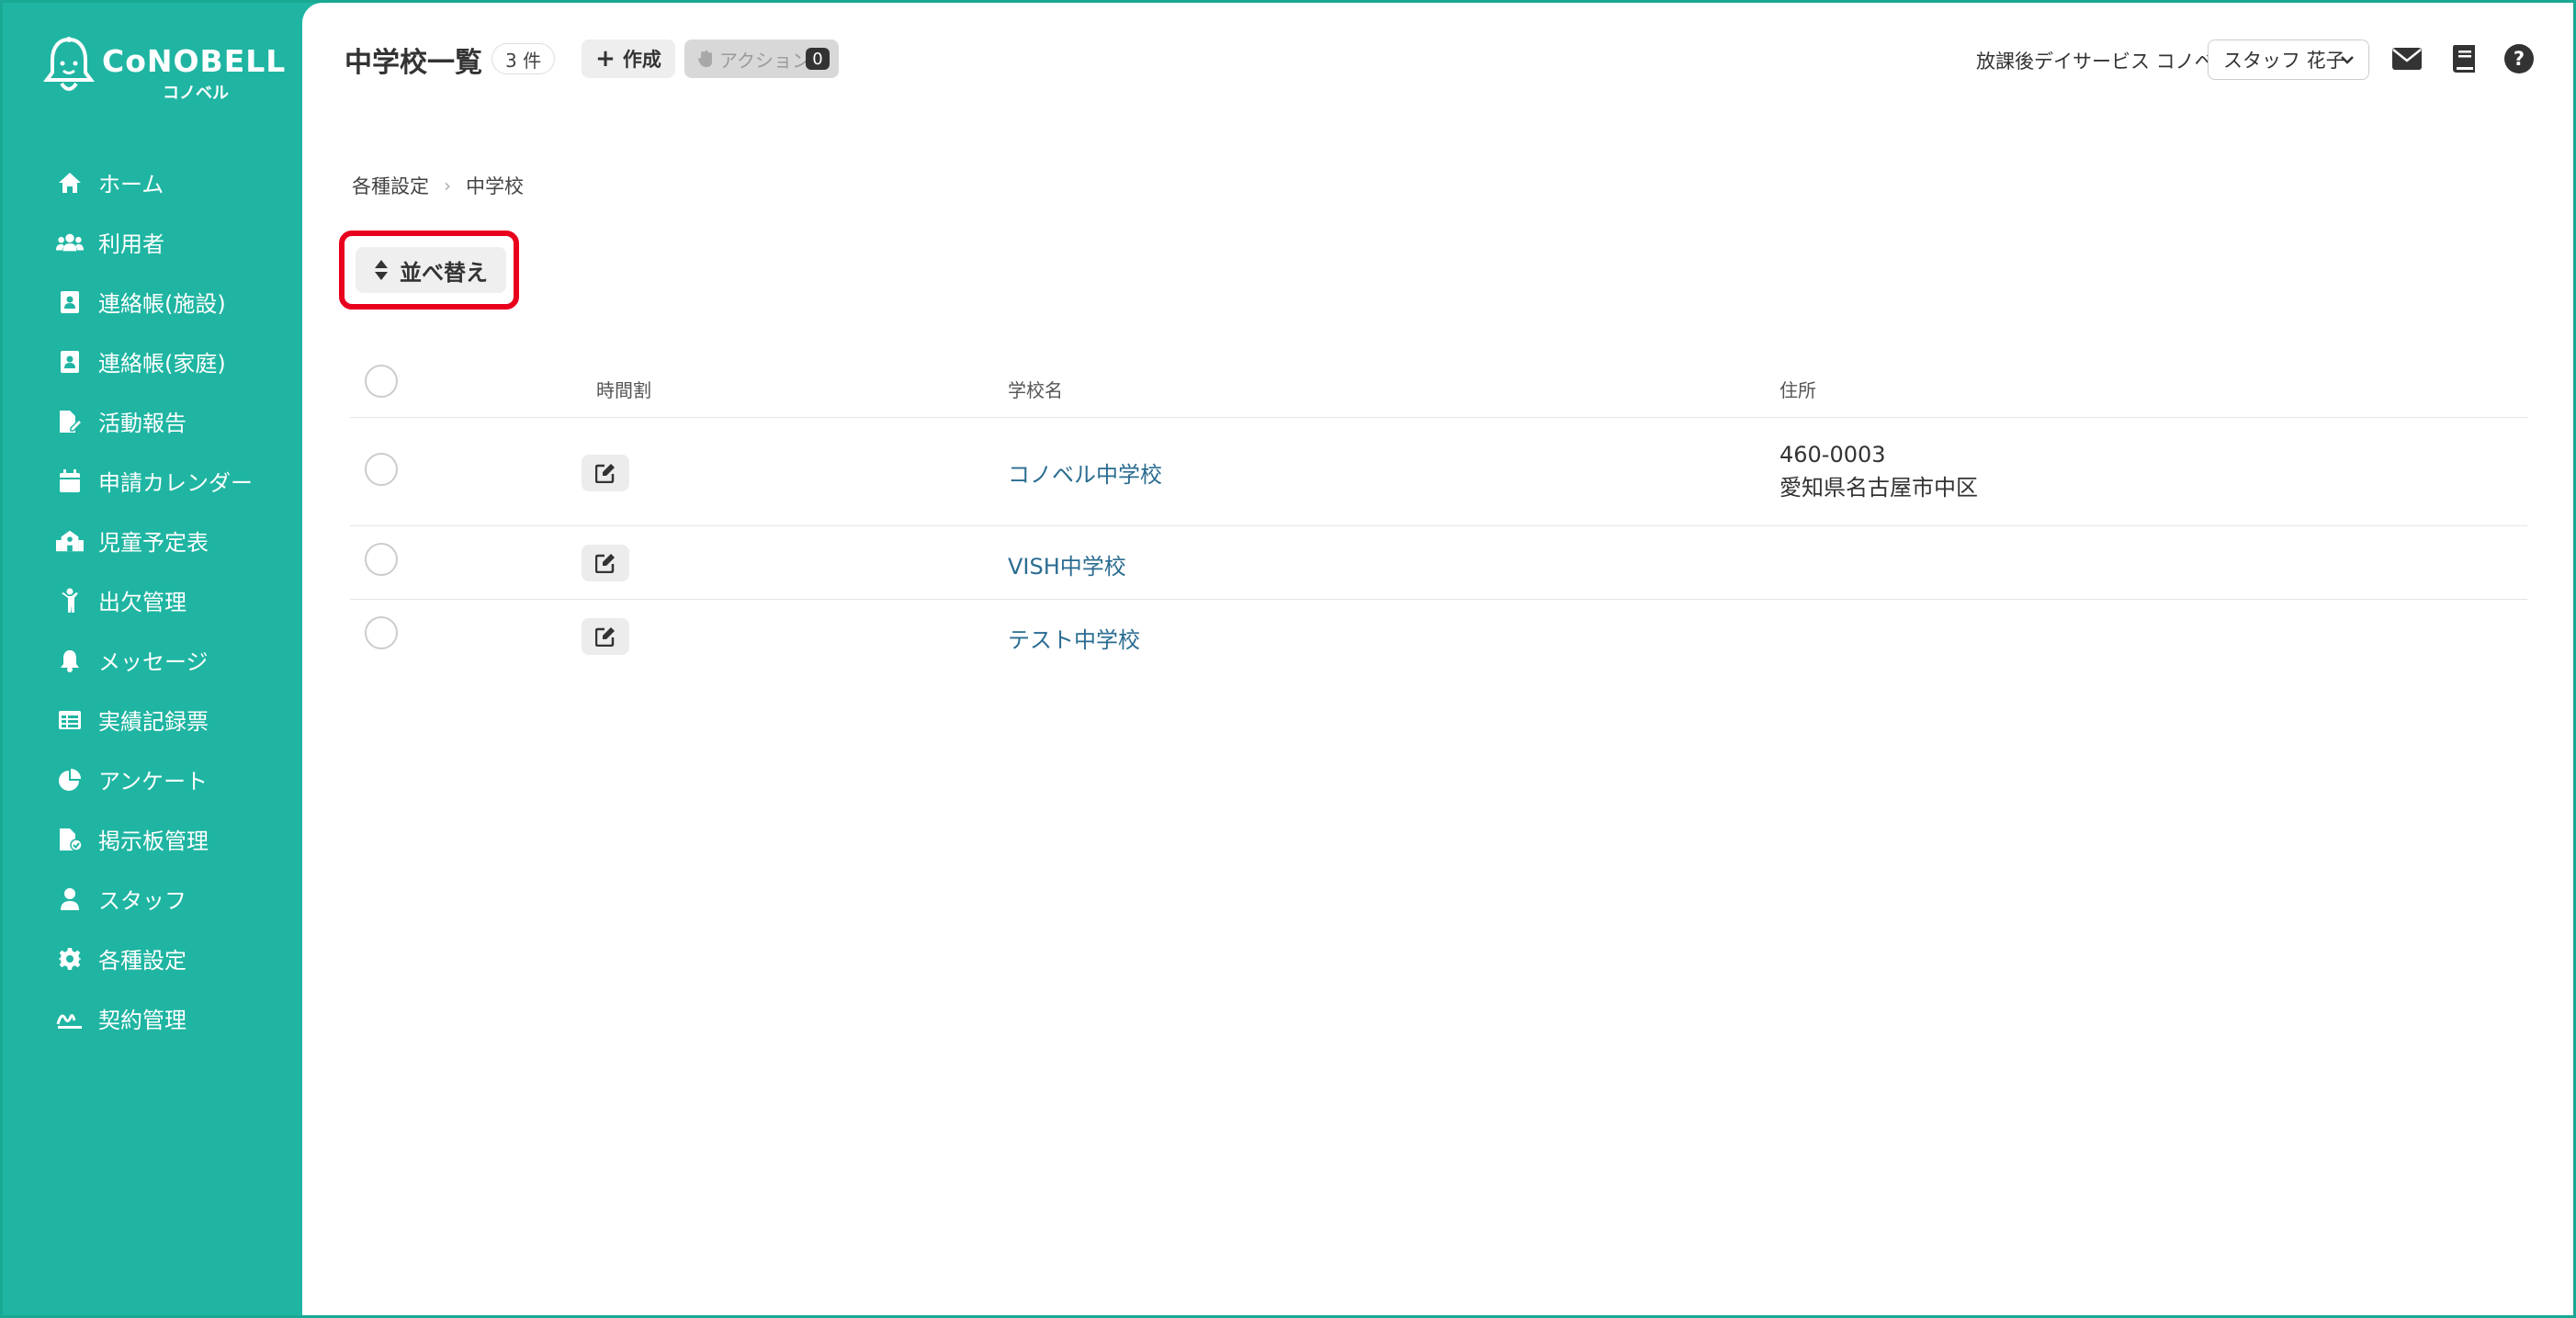 The width and height of the screenshot is (2576, 1318). What do you see at coordinates (142, 602) in the screenshot?
I see `sidebar-item-label: 出欠管理` at bounding box center [142, 602].